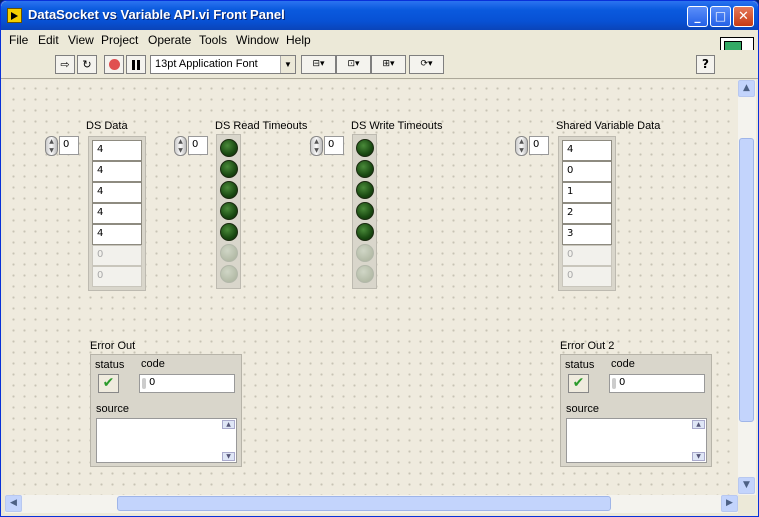  Describe the element at coordinates (18, 40) in the screenshot. I see `menu-file: File` at that location.